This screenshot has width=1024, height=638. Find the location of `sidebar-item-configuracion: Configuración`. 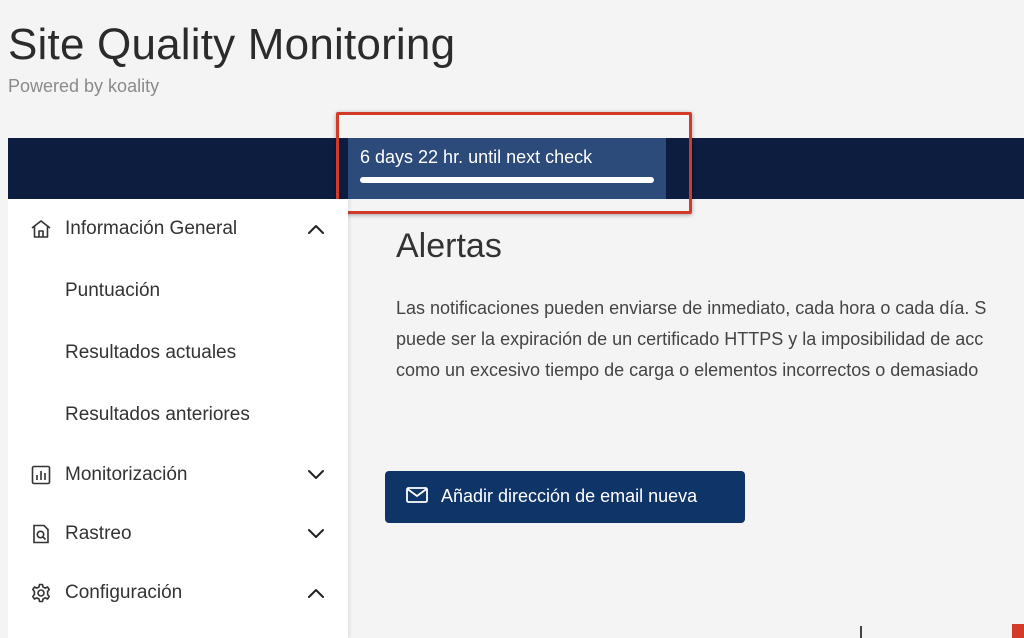

sidebar-item-configuracion: Configuración is located at coordinates (178, 593).